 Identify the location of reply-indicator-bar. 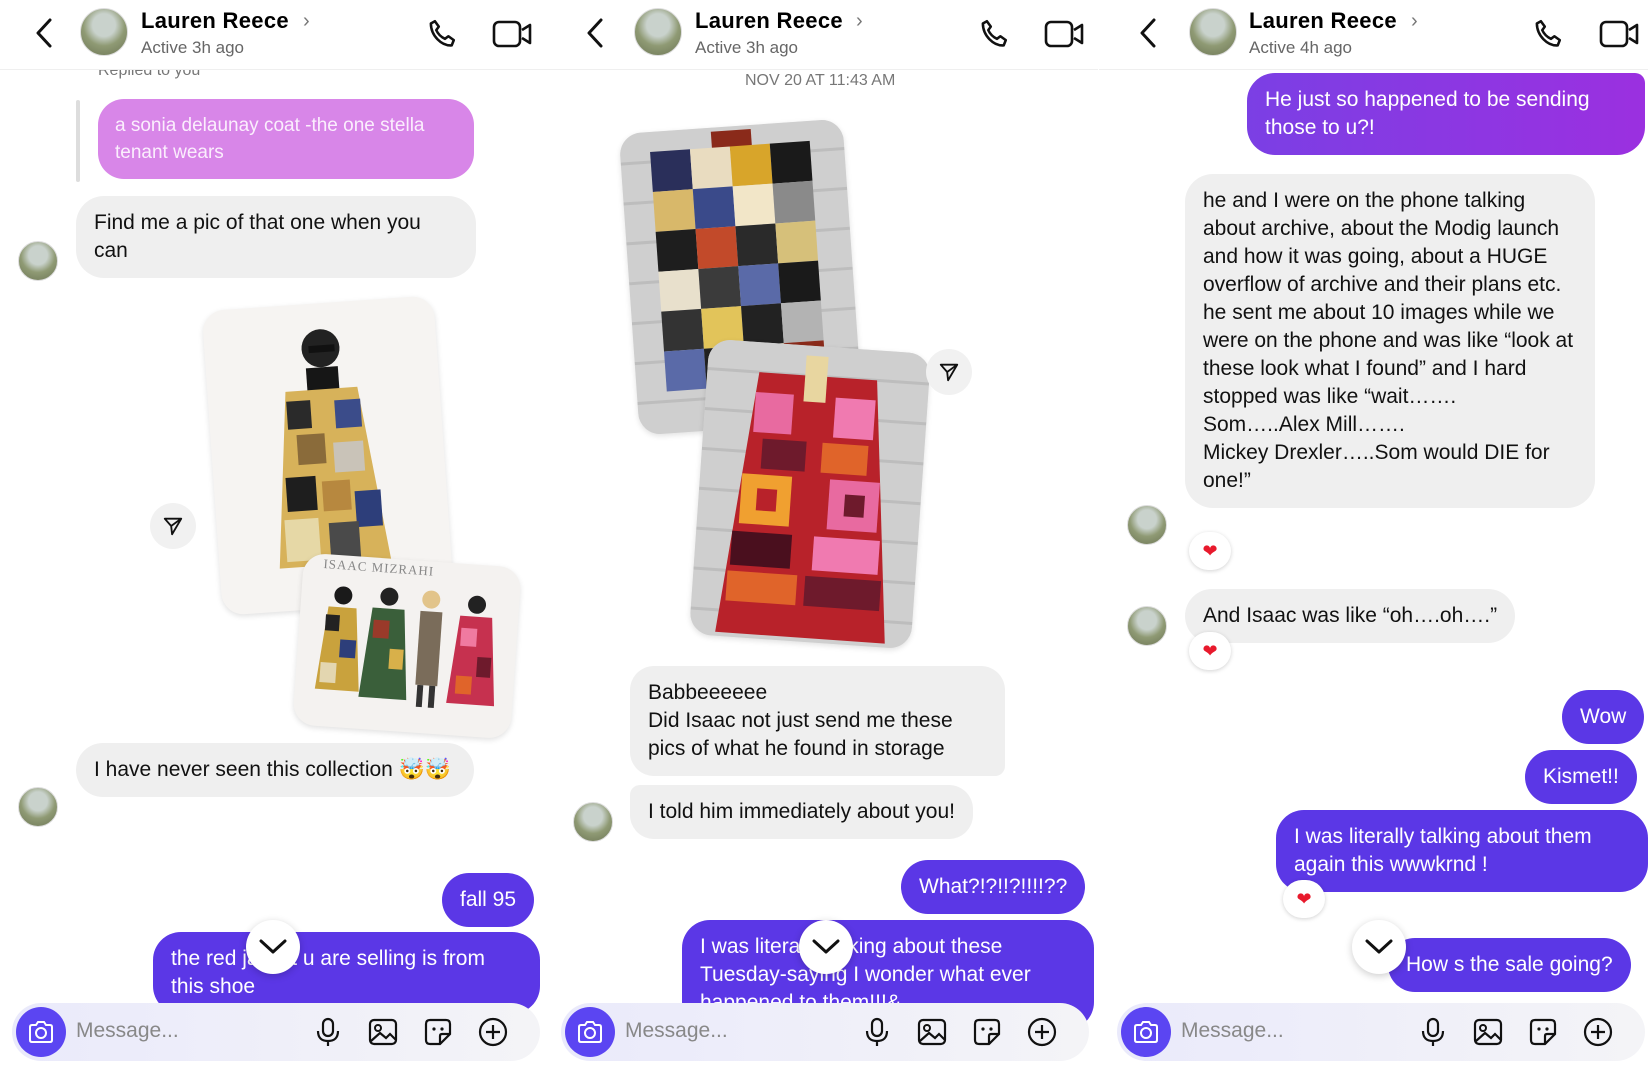
(78, 141).